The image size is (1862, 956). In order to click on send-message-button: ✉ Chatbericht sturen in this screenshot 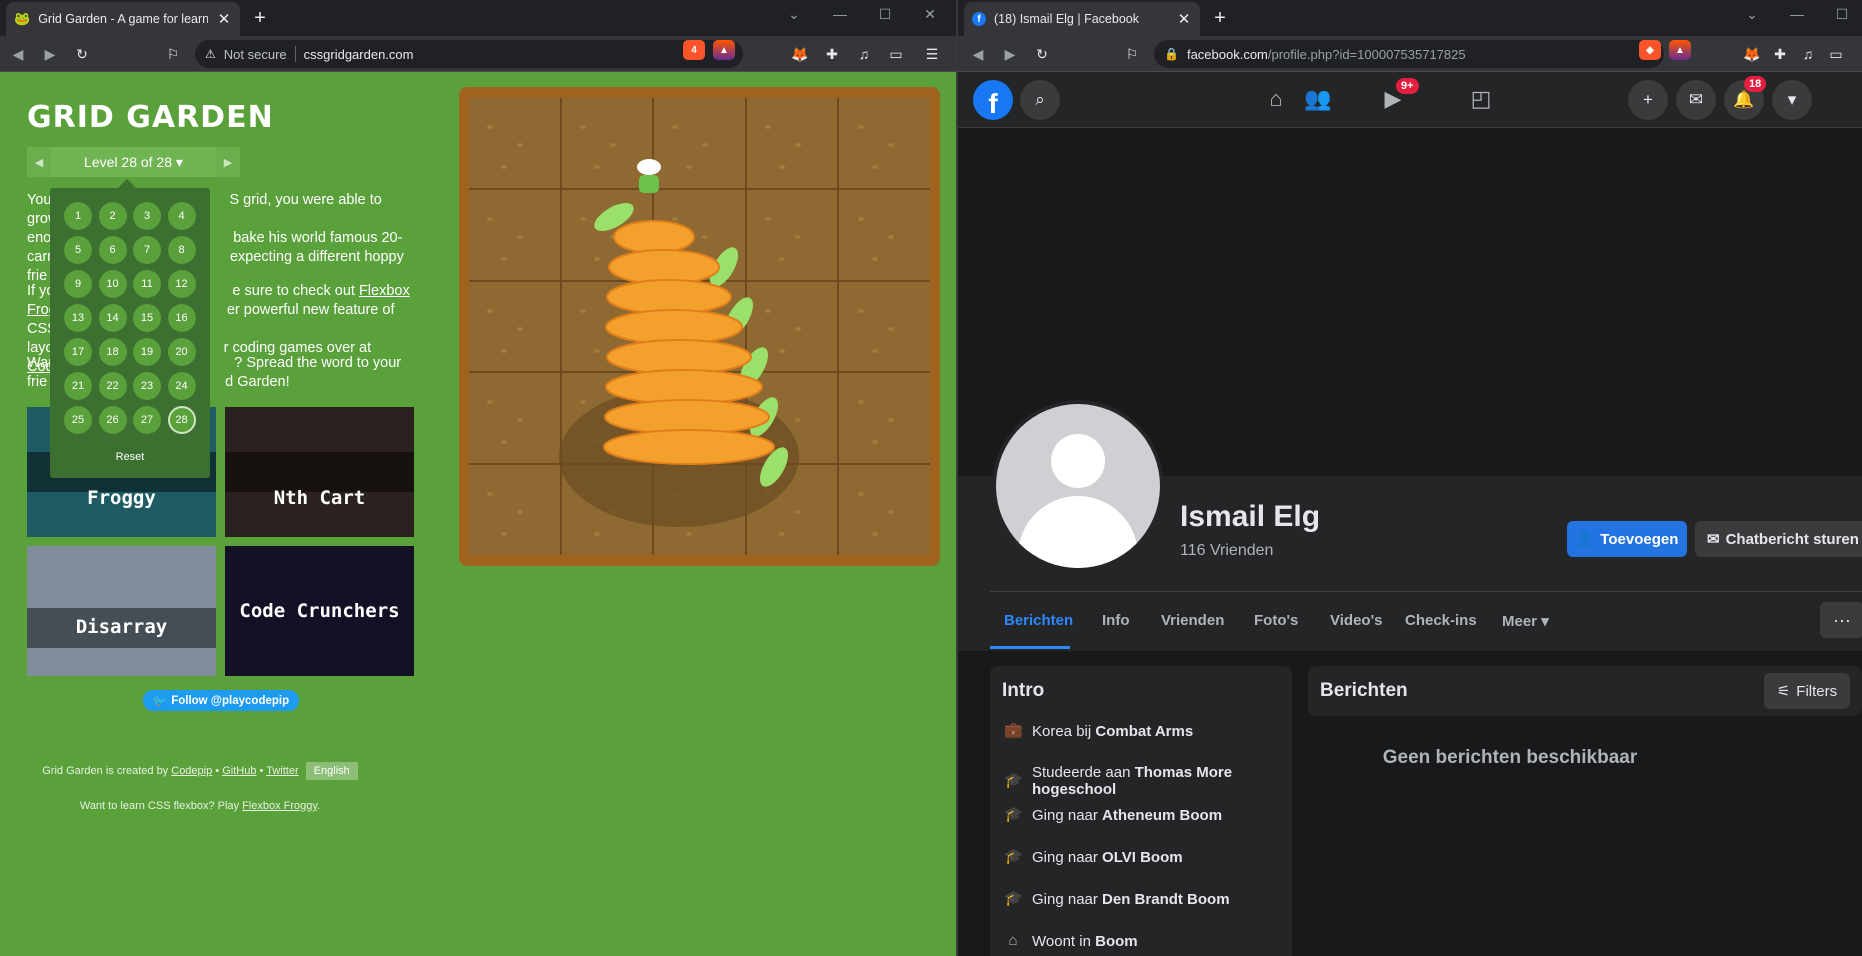, I will do `click(1778, 539)`.